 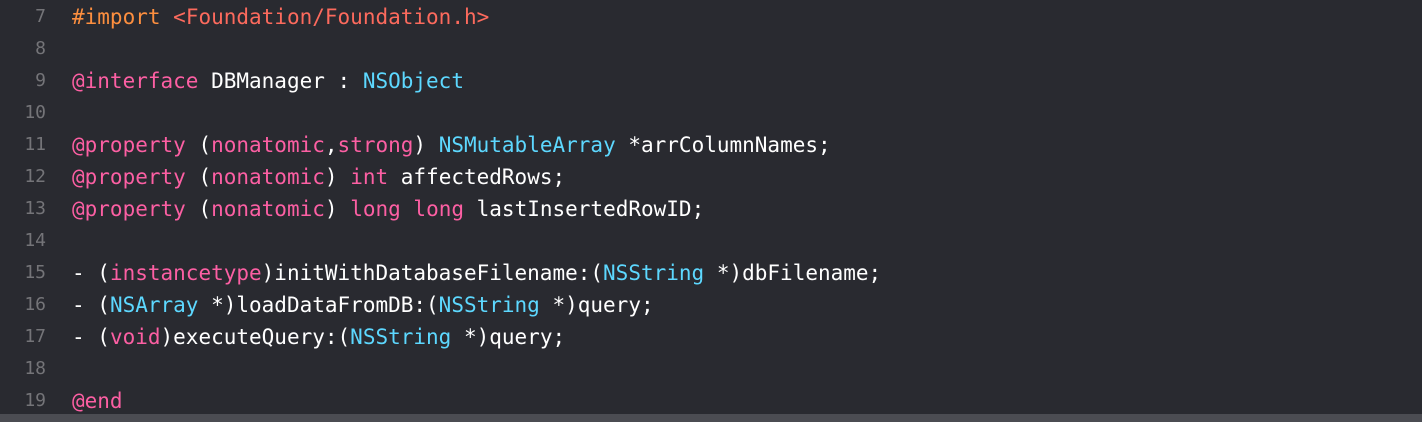 What do you see at coordinates (375, 145) in the screenshot?
I see `code-token-keyword: strong` at bounding box center [375, 145].